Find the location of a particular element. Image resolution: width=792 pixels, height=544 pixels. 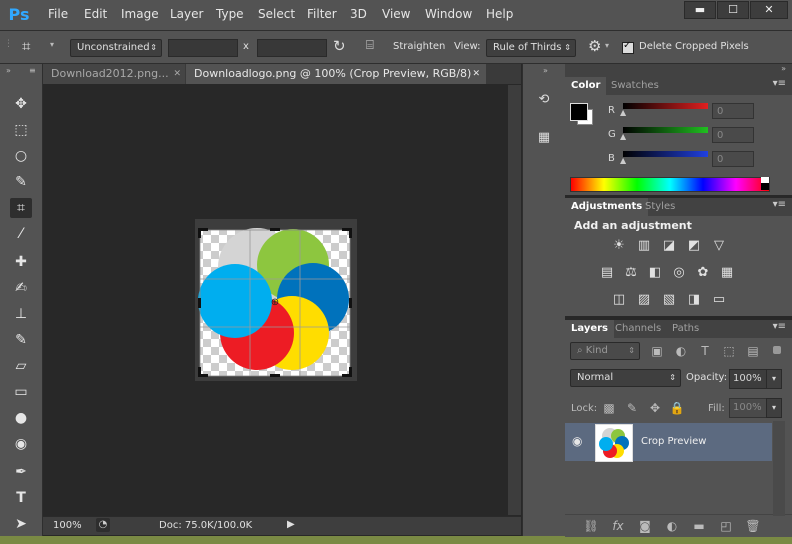

new-adjustment-layer-icon: ◐ is located at coordinates (672, 526).